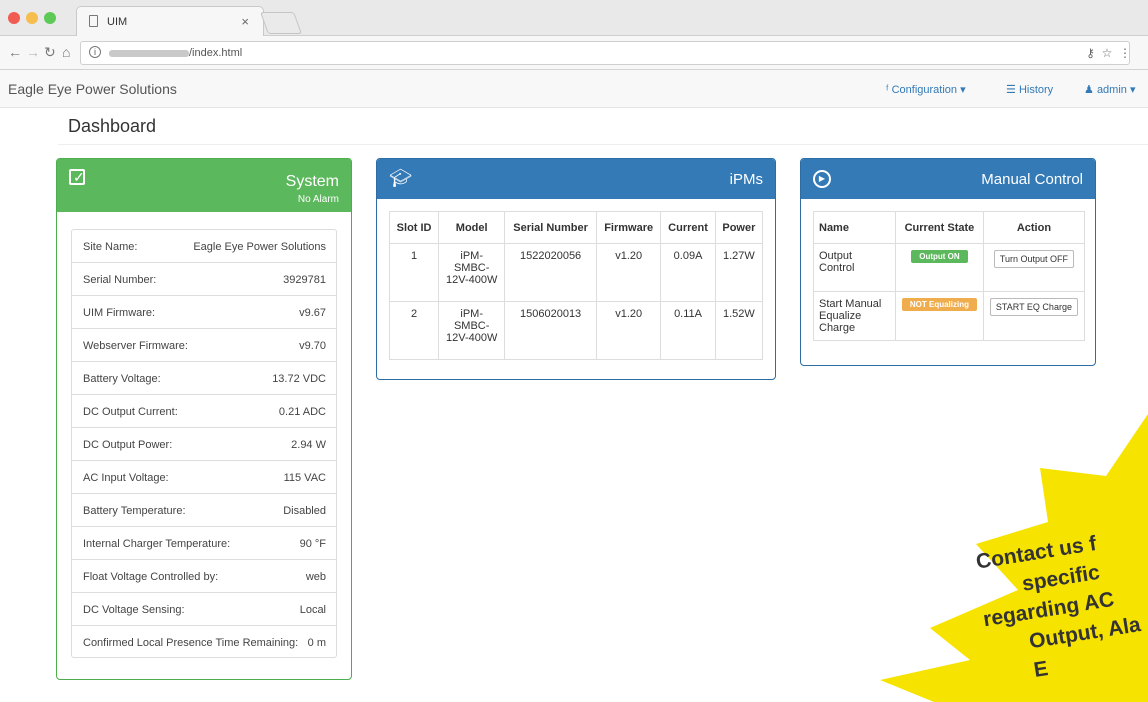 This screenshot has height=702, width=1148. I want to click on promo-starburst, so click(1014, 558).